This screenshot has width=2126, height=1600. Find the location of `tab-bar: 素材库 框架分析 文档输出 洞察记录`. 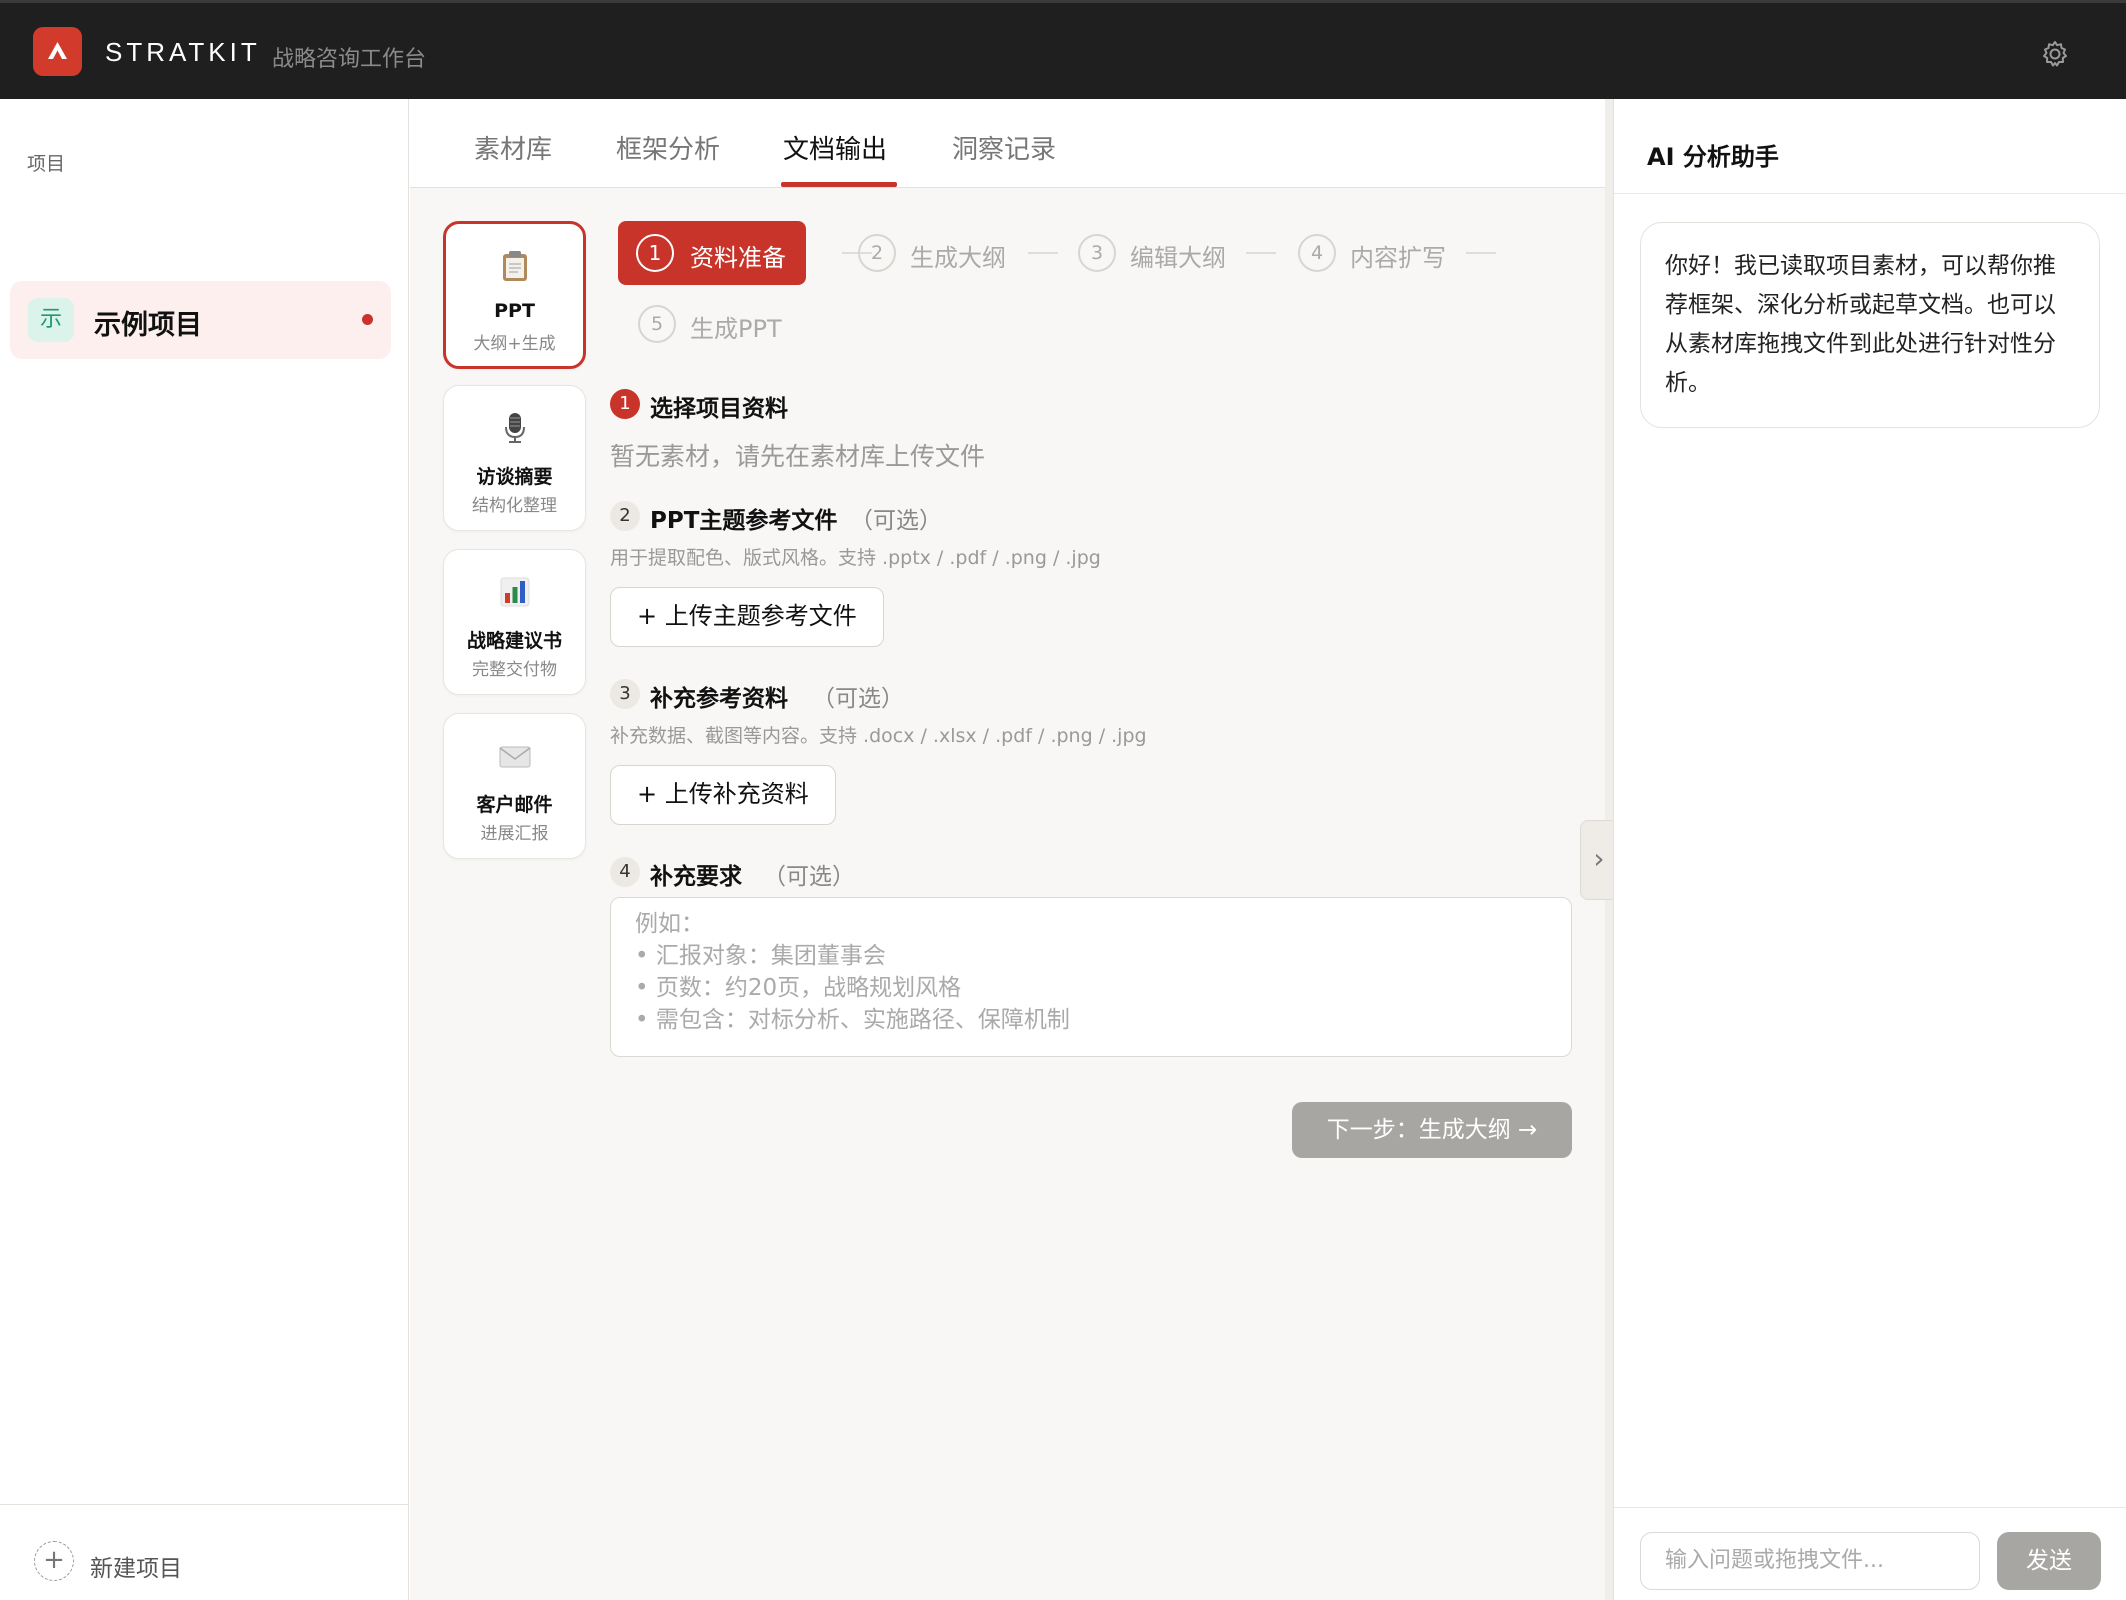

tab-bar: 素材库 框架分析 文档输出 洞察记录 is located at coordinates (1007, 143).